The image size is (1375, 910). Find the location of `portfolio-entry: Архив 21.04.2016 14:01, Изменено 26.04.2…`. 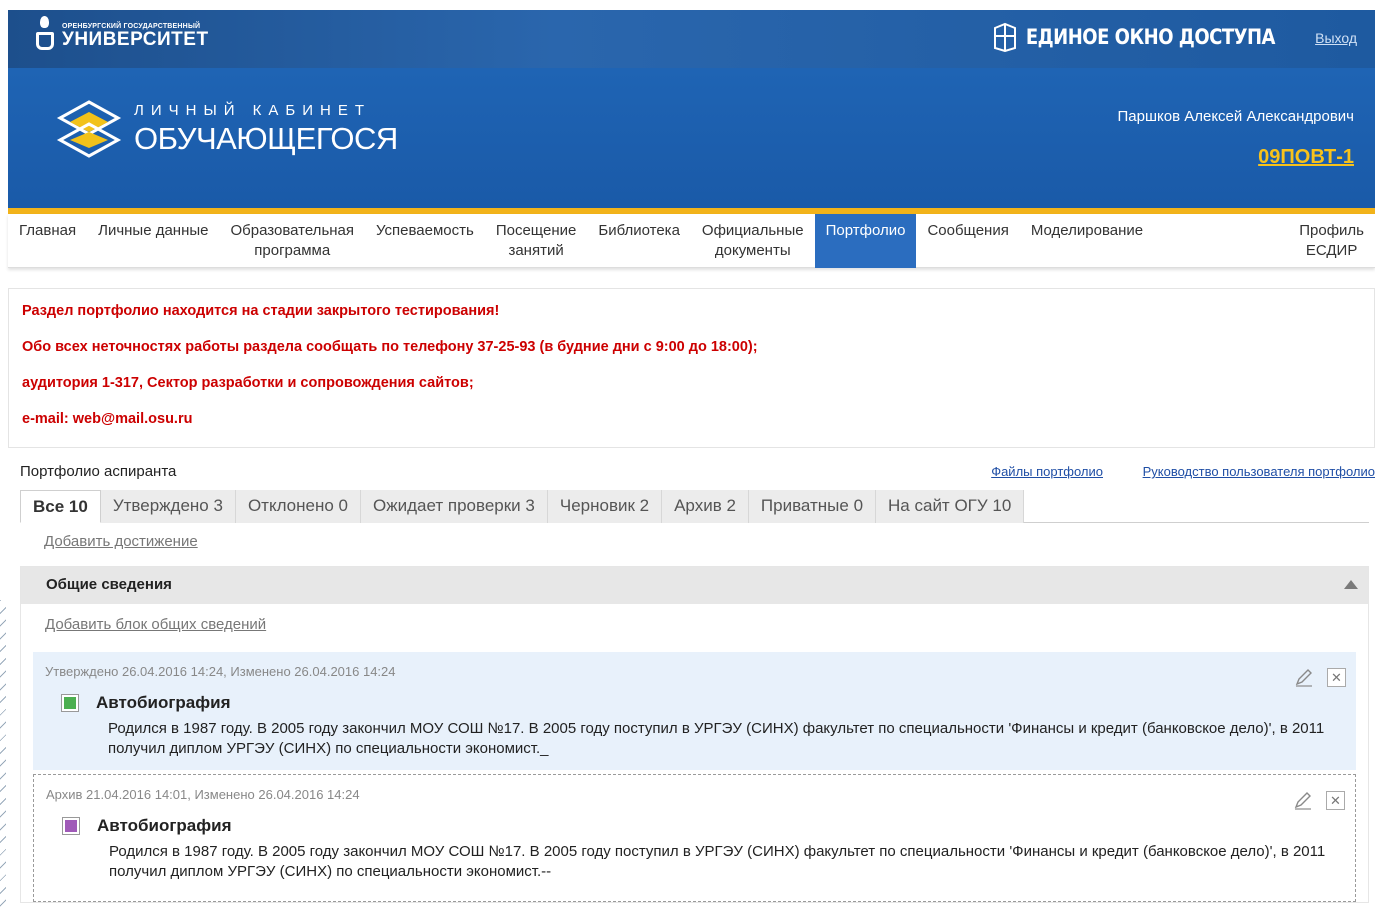

portfolio-entry: Архив 21.04.2016 14:01, Изменено 26.04.2… is located at coordinates (694, 838).